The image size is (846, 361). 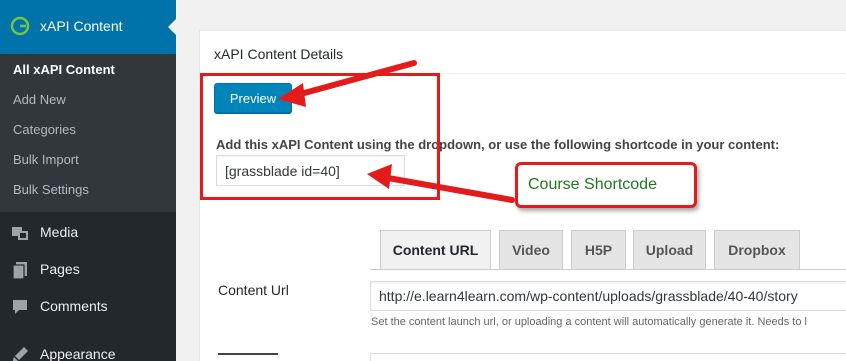 I want to click on content-url-label: Content Url, so click(x=253, y=290).